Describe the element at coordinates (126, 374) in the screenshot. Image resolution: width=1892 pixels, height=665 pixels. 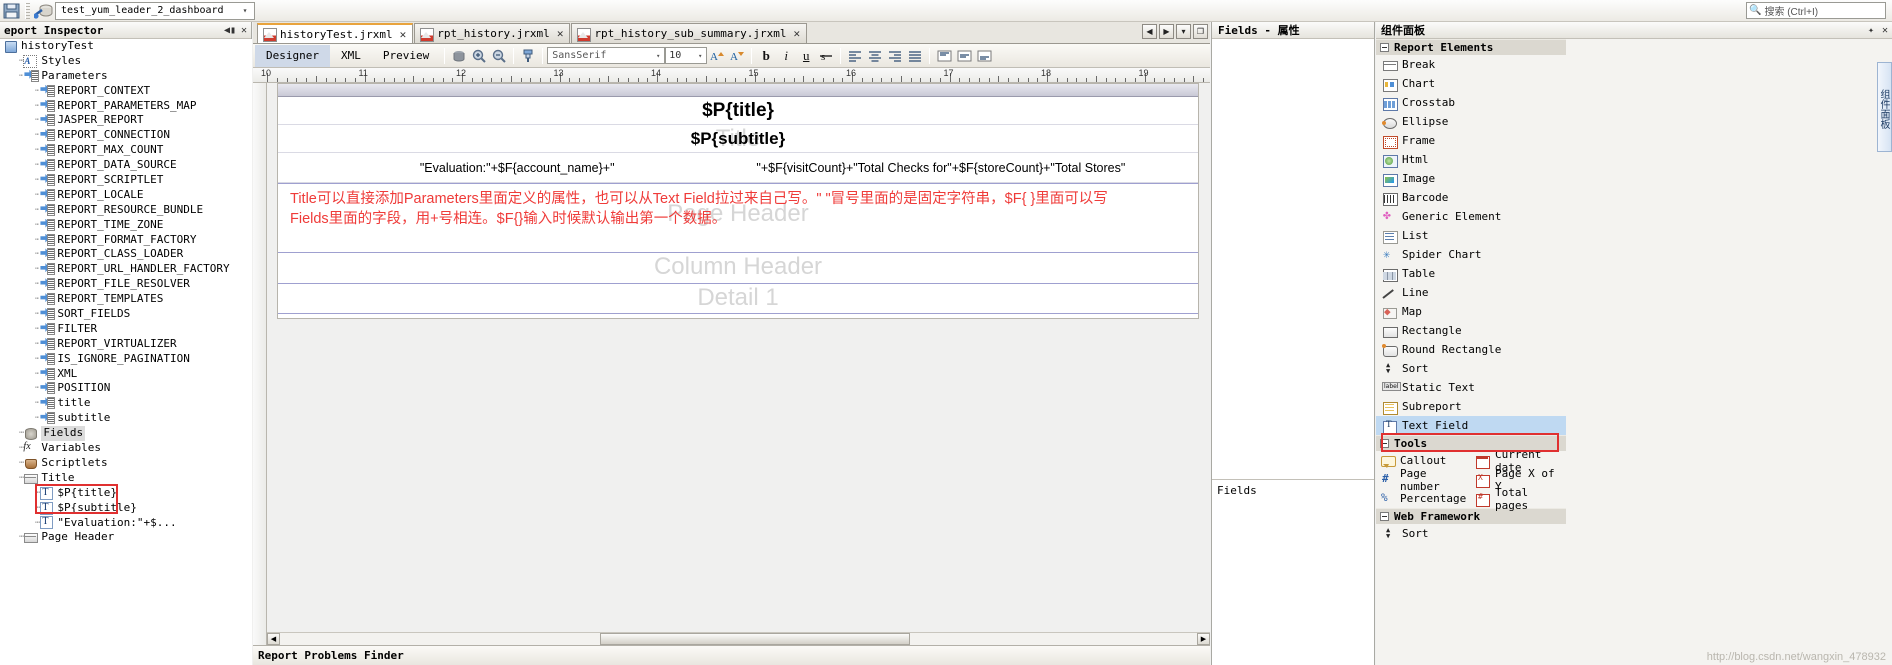
I see `tree-node-xml: ⋯ XML` at that location.